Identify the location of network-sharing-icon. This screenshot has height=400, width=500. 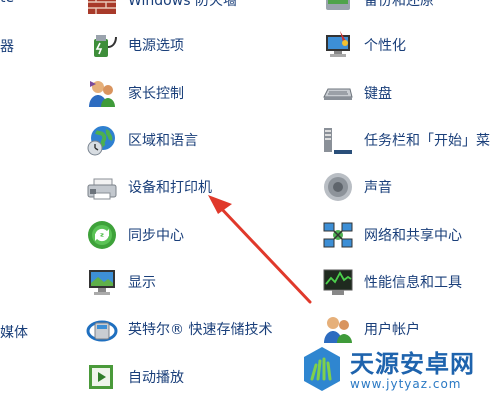
(338, 235).